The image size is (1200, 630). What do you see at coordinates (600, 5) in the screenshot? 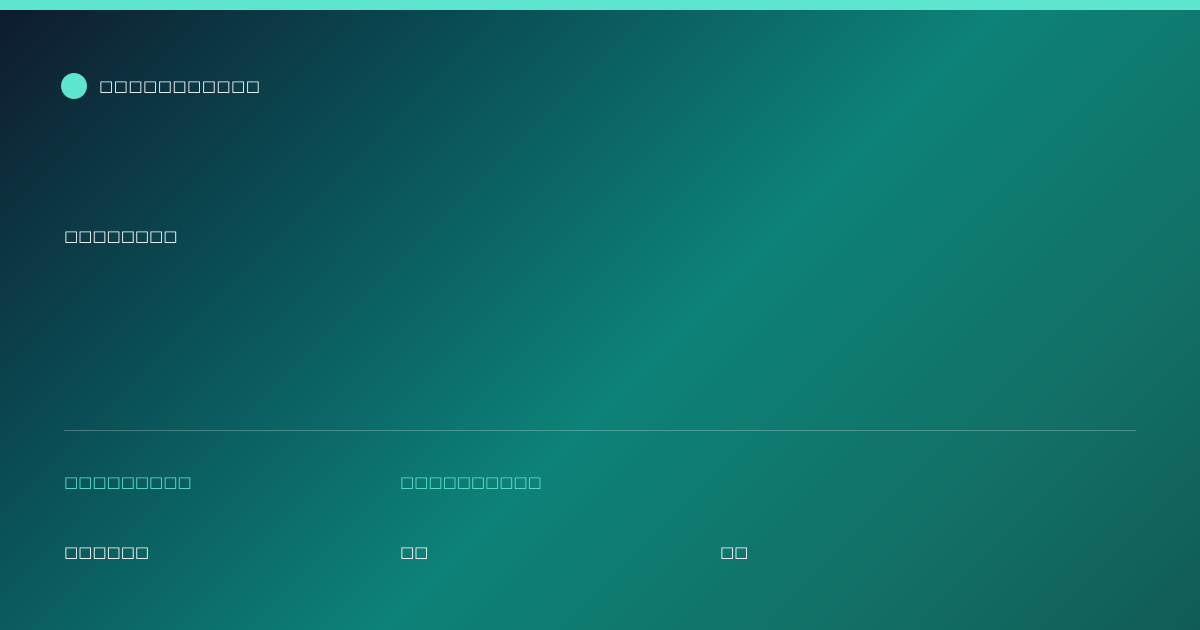
I see `top-accent-bar` at bounding box center [600, 5].